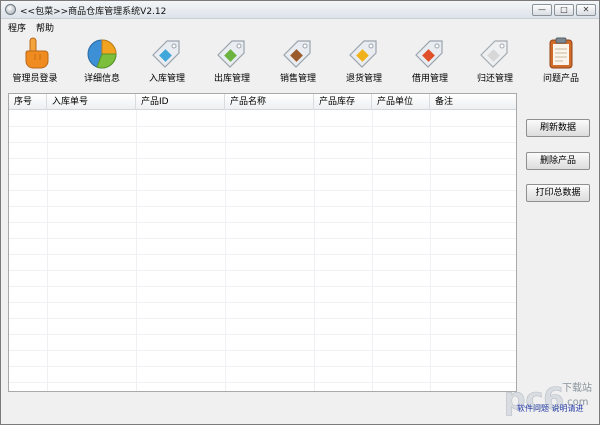 The height and width of the screenshot is (425, 600). What do you see at coordinates (300, 10) in the screenshot?
I see `title-bar: <<包菜>>商品仓库管理系统V2.12 — □ ✕` at bounding box center [300, 10].